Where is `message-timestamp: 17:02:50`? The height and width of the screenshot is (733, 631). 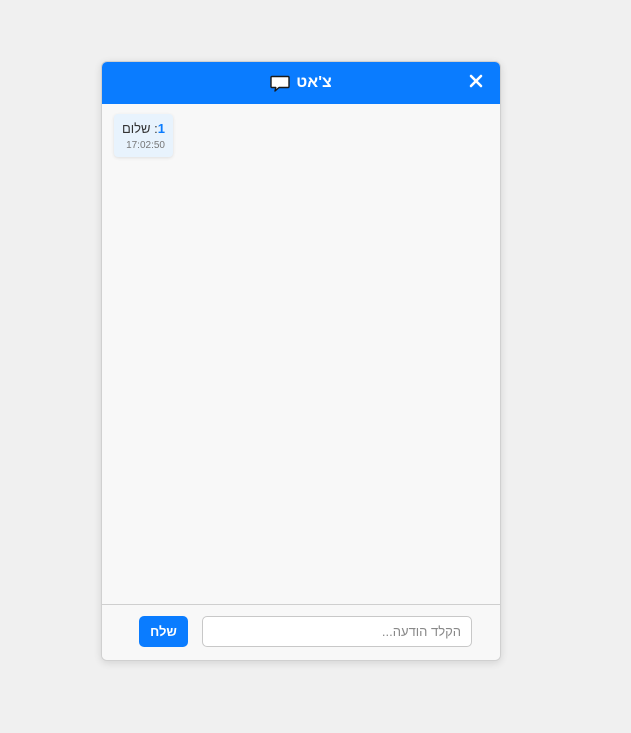 message-timestamp: 17:02:50 is located at coordinates (145, 145).